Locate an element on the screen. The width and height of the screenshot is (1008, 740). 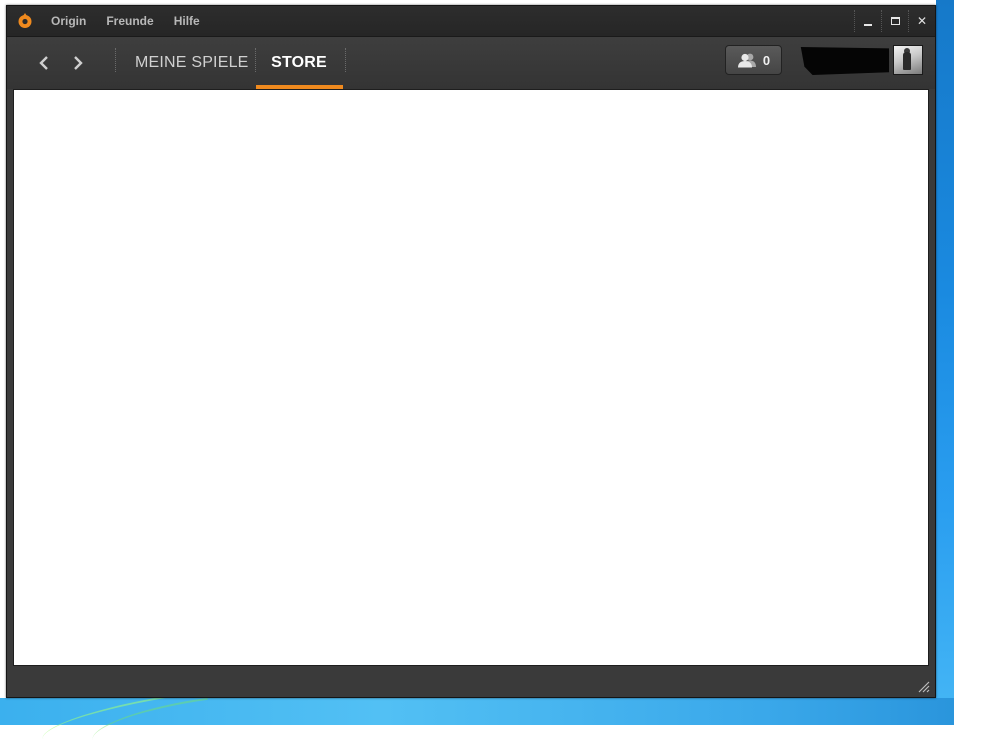
minimize-icon is located at coordinates (868, 24).